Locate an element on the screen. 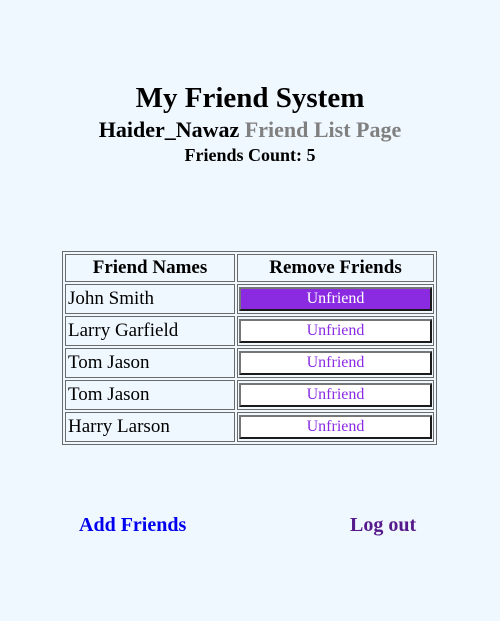 Image resolution: width=500 pixels, height=621 pixels. column-header-friend-names: Friend Names is located at coordinates (150, 268).